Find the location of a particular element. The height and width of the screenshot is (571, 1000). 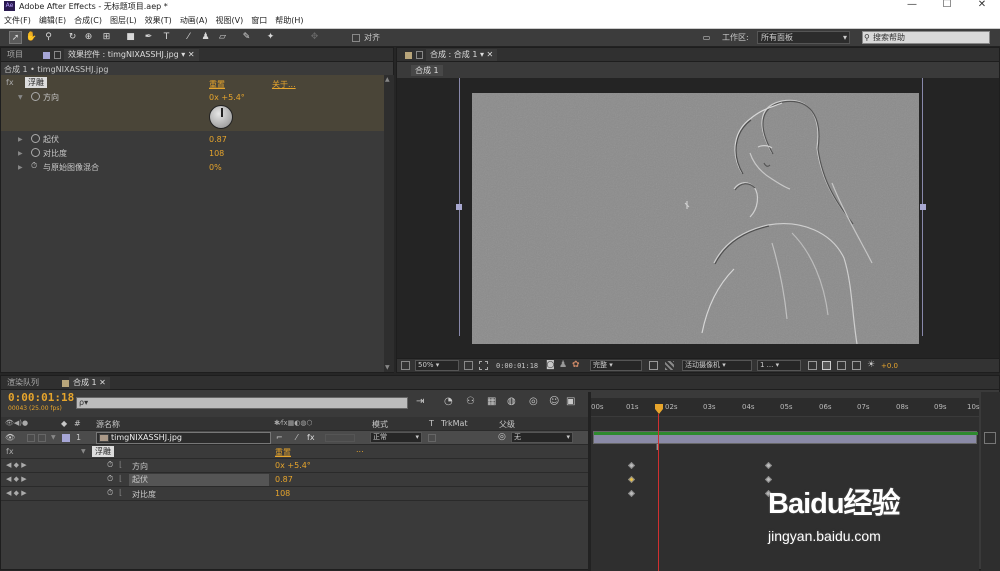

label-color-swatch is located at coordinates (66, 438).